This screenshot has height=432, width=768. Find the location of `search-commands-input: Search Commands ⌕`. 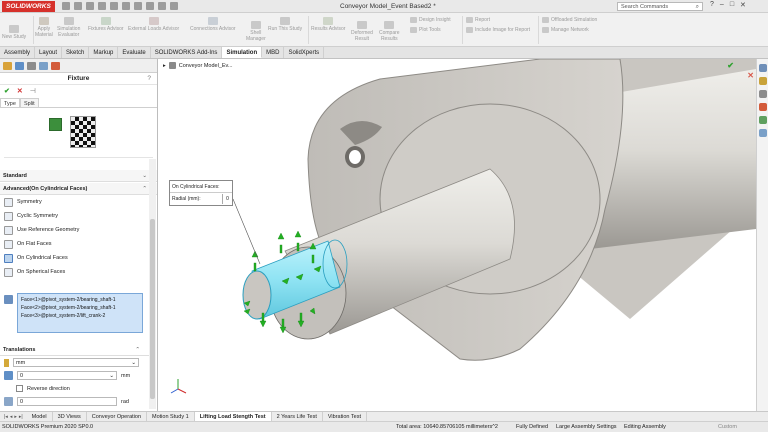

search-commands-input: Search Commands ⌕ is located at coordinates (660, 6).